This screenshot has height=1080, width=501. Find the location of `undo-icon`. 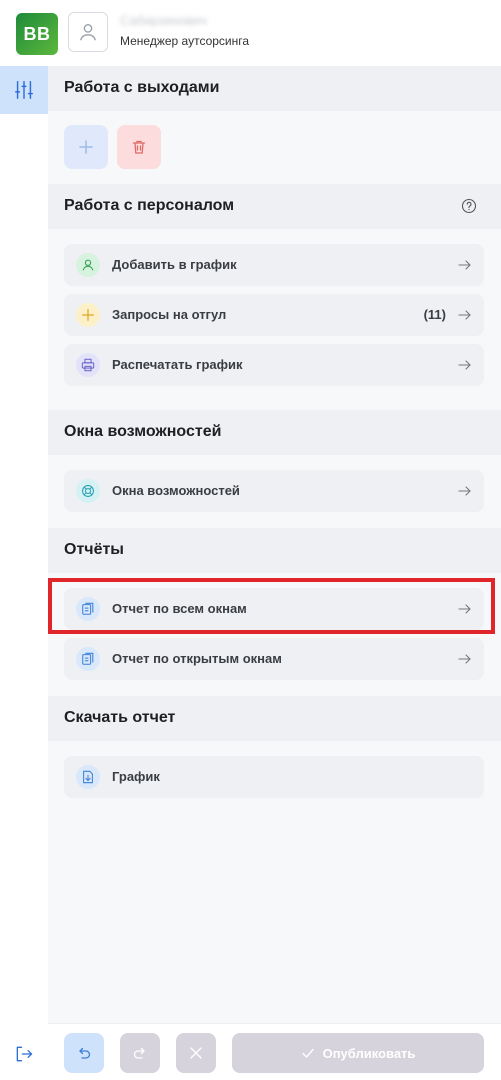

undo-icon is located at coordinates (85, 1053).